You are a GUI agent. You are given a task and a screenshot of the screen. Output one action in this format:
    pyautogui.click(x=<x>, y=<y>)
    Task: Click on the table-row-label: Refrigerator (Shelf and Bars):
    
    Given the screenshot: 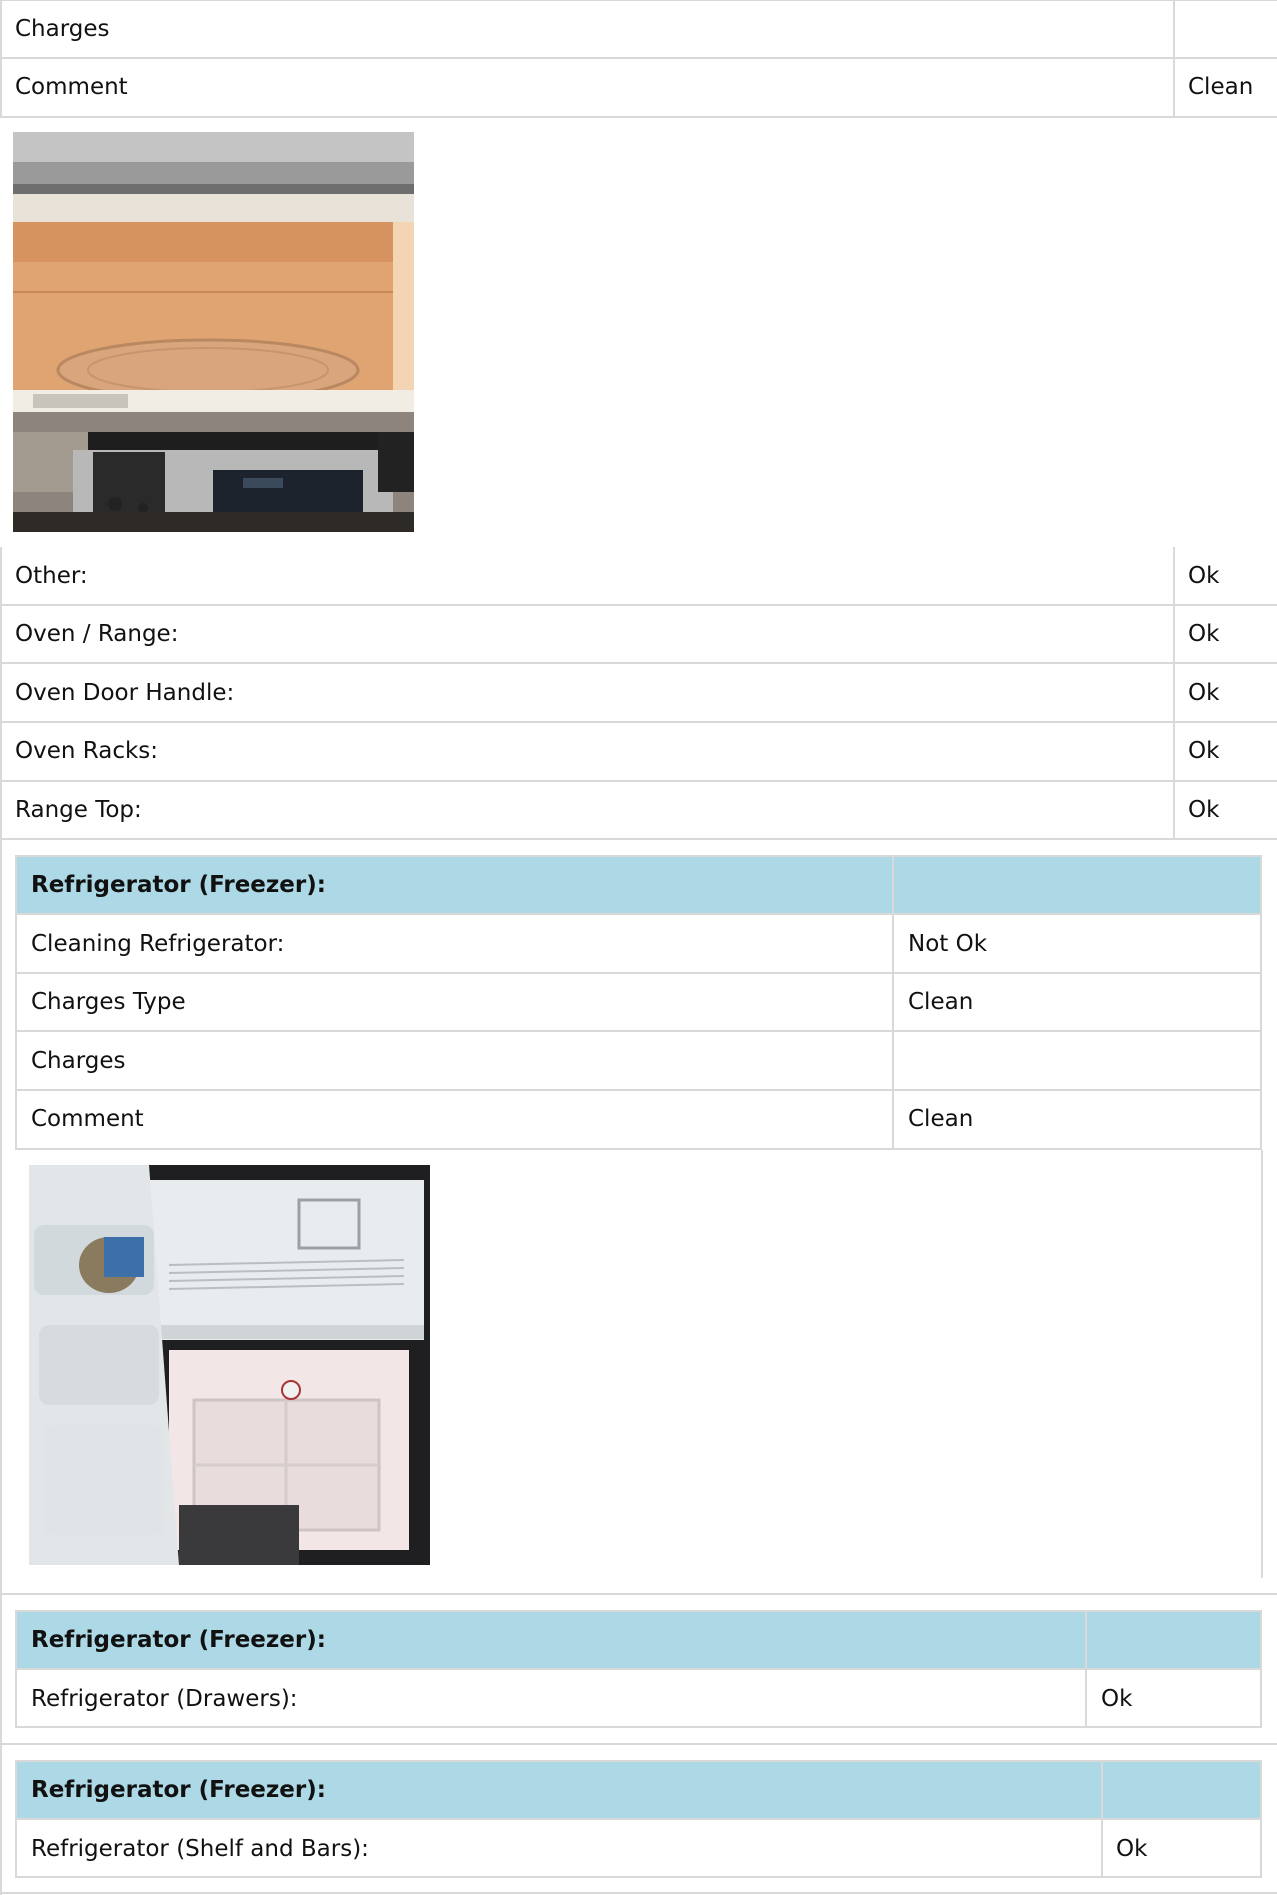 What is the action you would take?
    pyautogui.click(x=200, y=1849)
    